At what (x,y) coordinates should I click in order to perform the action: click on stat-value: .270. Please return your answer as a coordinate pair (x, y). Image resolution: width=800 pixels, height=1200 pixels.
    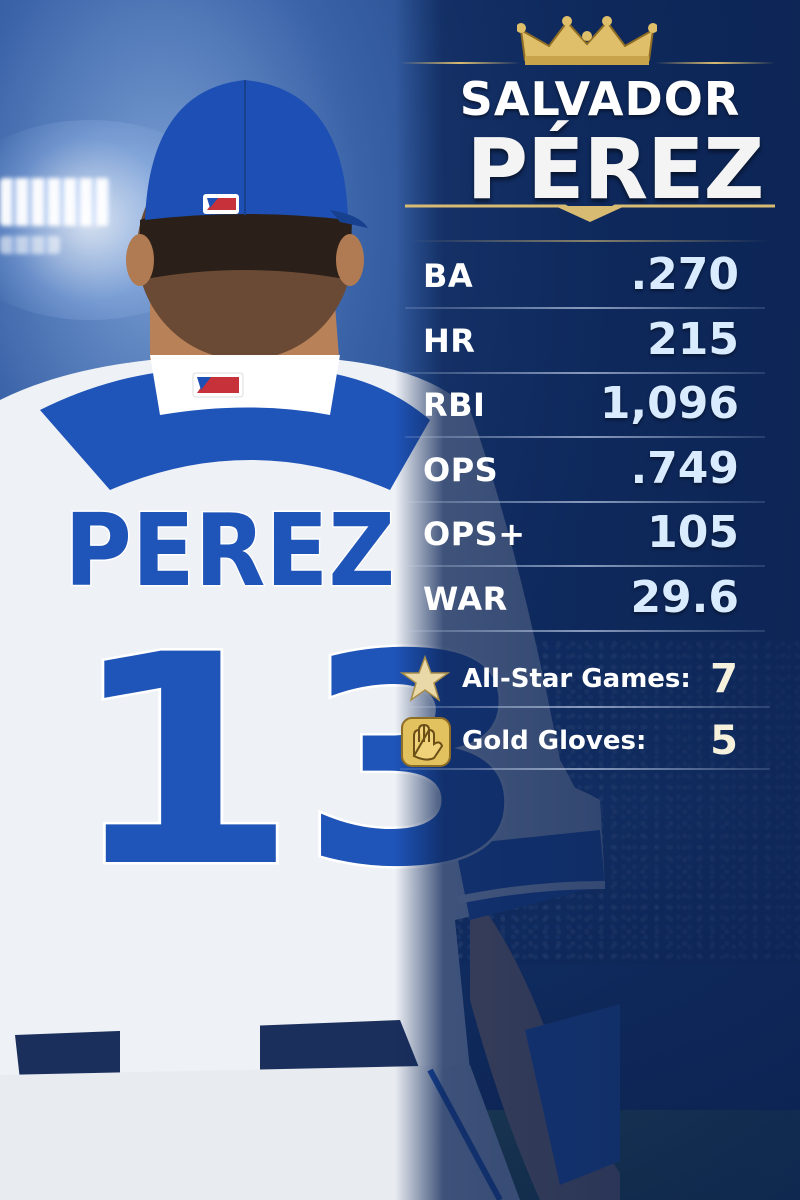
    Looking at the image, I should click on (684, 274).